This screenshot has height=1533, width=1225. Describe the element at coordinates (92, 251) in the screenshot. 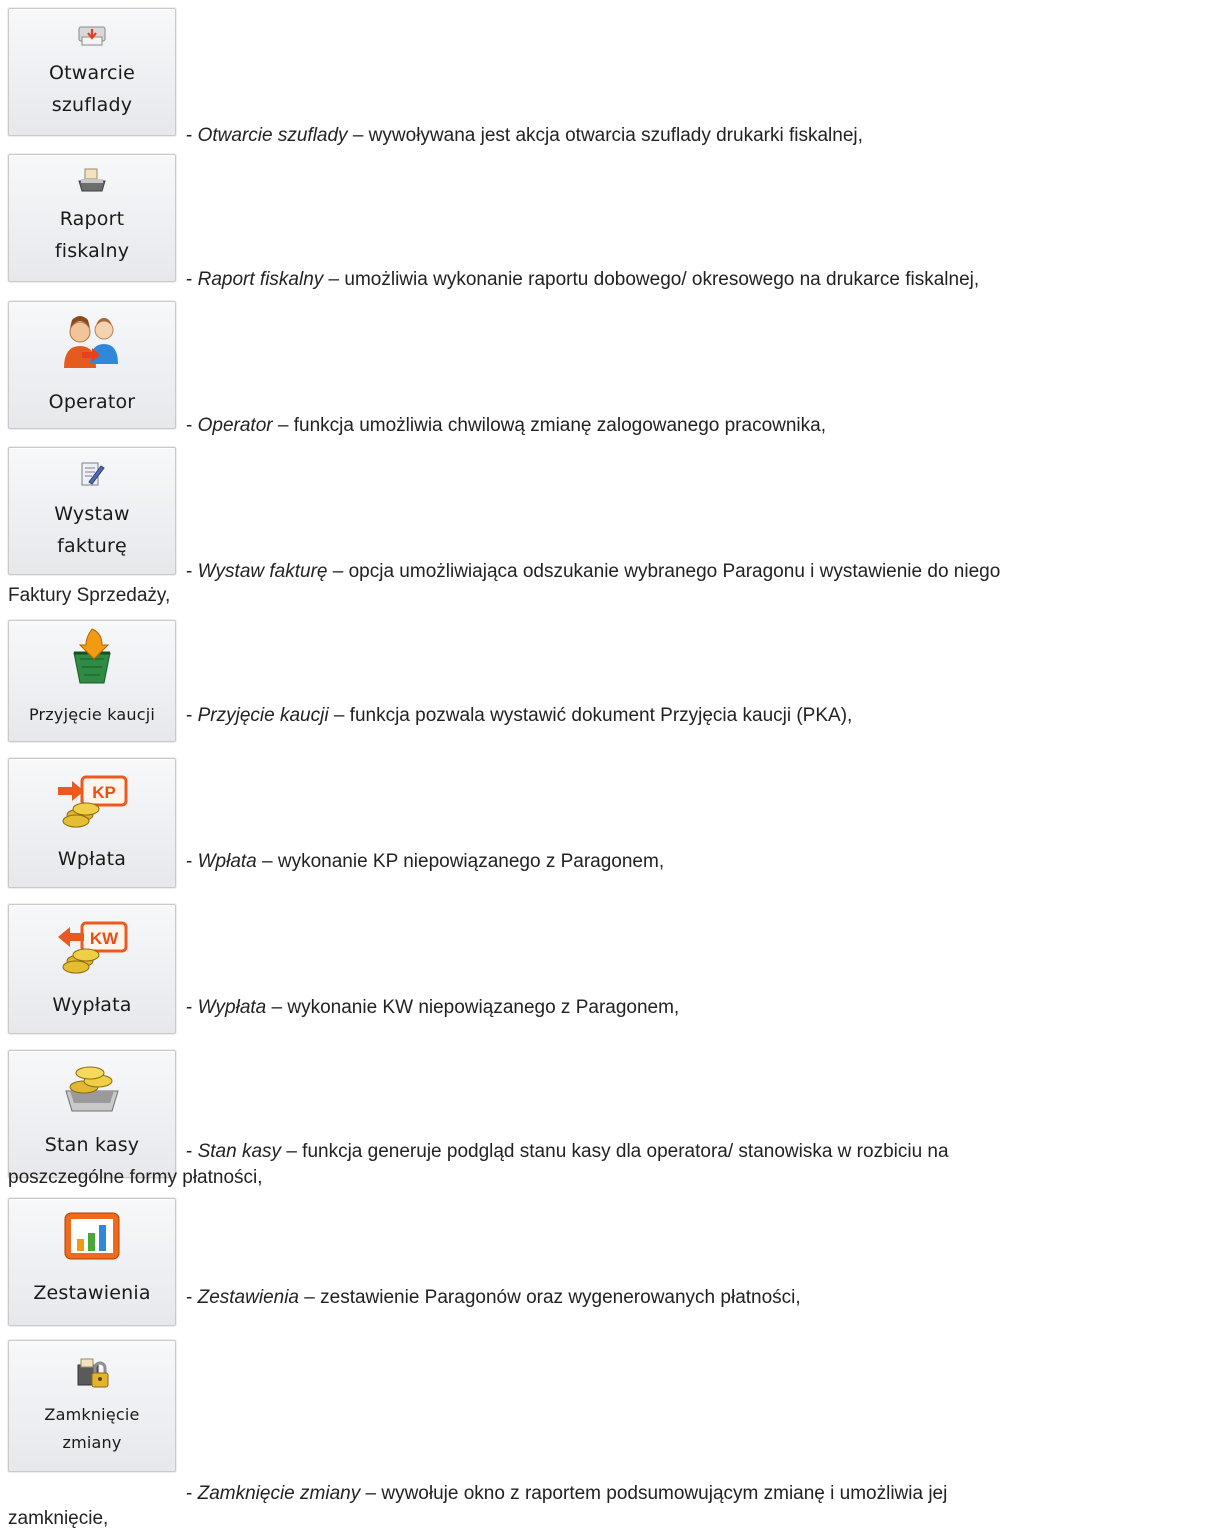

I see `button-label: fiskalny` at that location.